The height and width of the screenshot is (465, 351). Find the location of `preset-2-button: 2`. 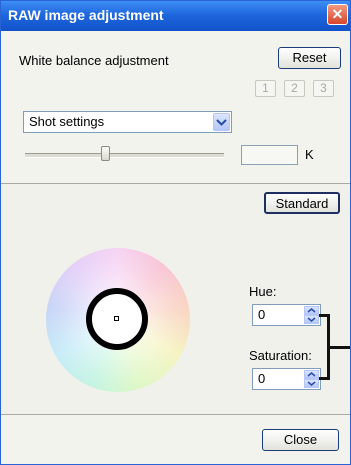

preset-2-button: 2 is located at coordinates (294, 88).